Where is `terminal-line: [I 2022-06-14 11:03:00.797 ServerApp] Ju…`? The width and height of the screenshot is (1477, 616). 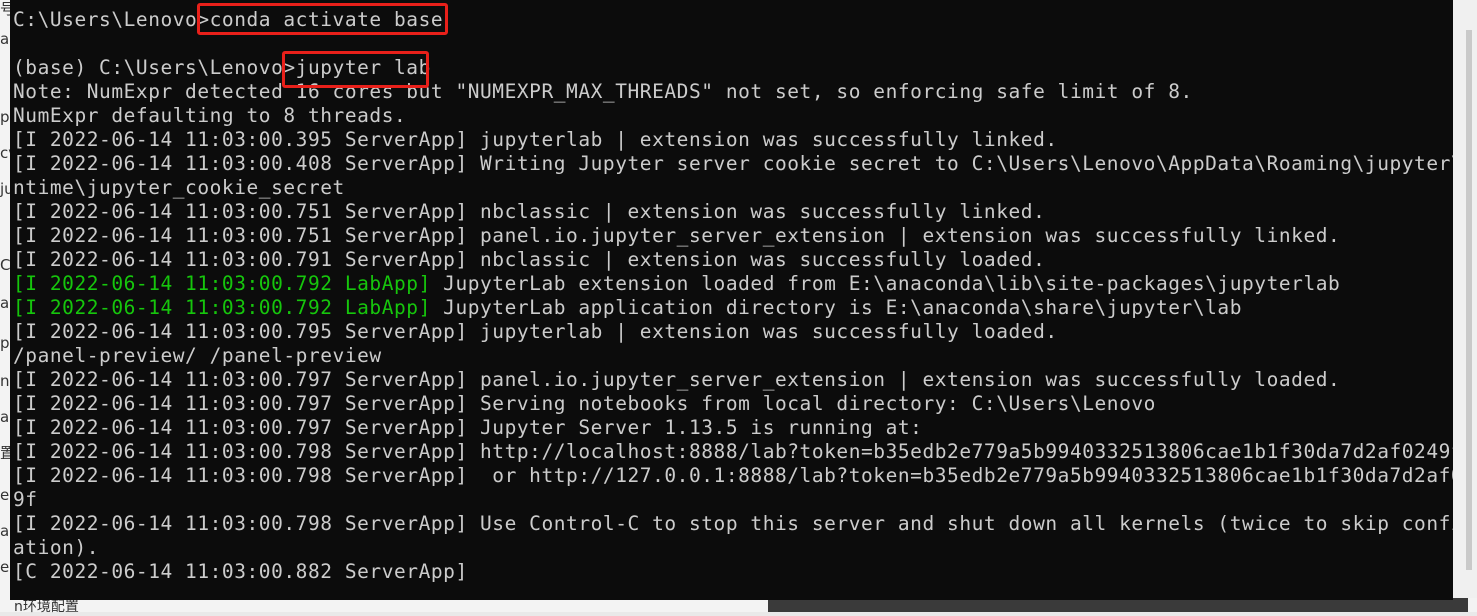 terminal-line: [I 2022-06-14 11:03:00.797 ServerApp] Ju… is located at coordinates (467, 428).